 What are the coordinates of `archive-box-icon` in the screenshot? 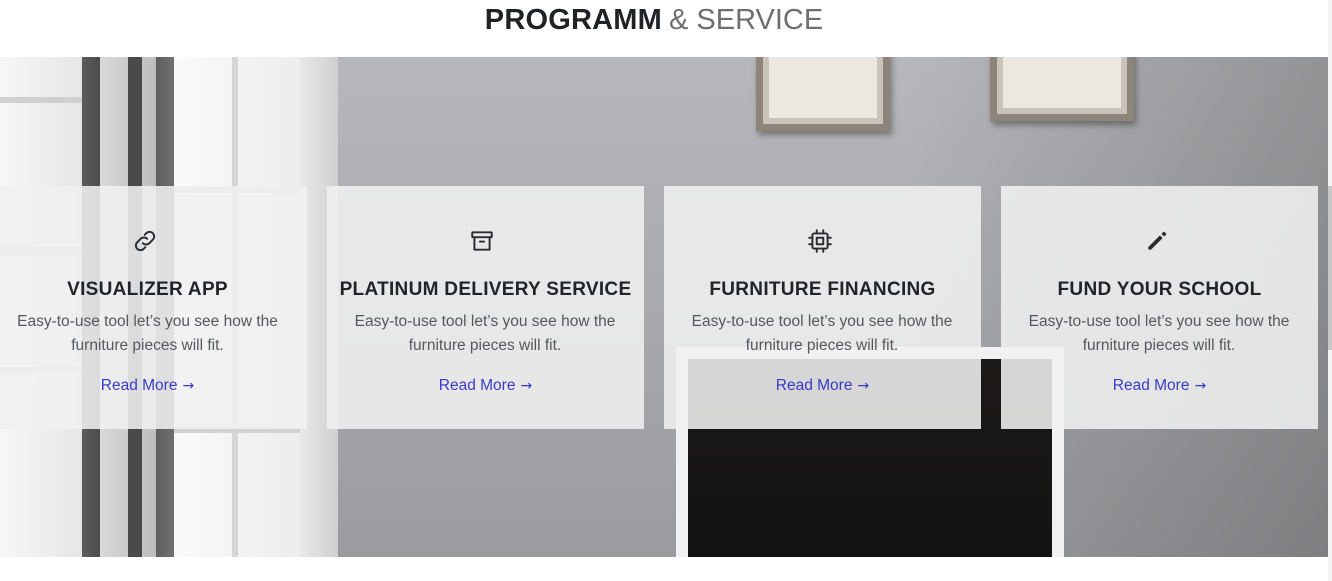 It's located at (482, 241).